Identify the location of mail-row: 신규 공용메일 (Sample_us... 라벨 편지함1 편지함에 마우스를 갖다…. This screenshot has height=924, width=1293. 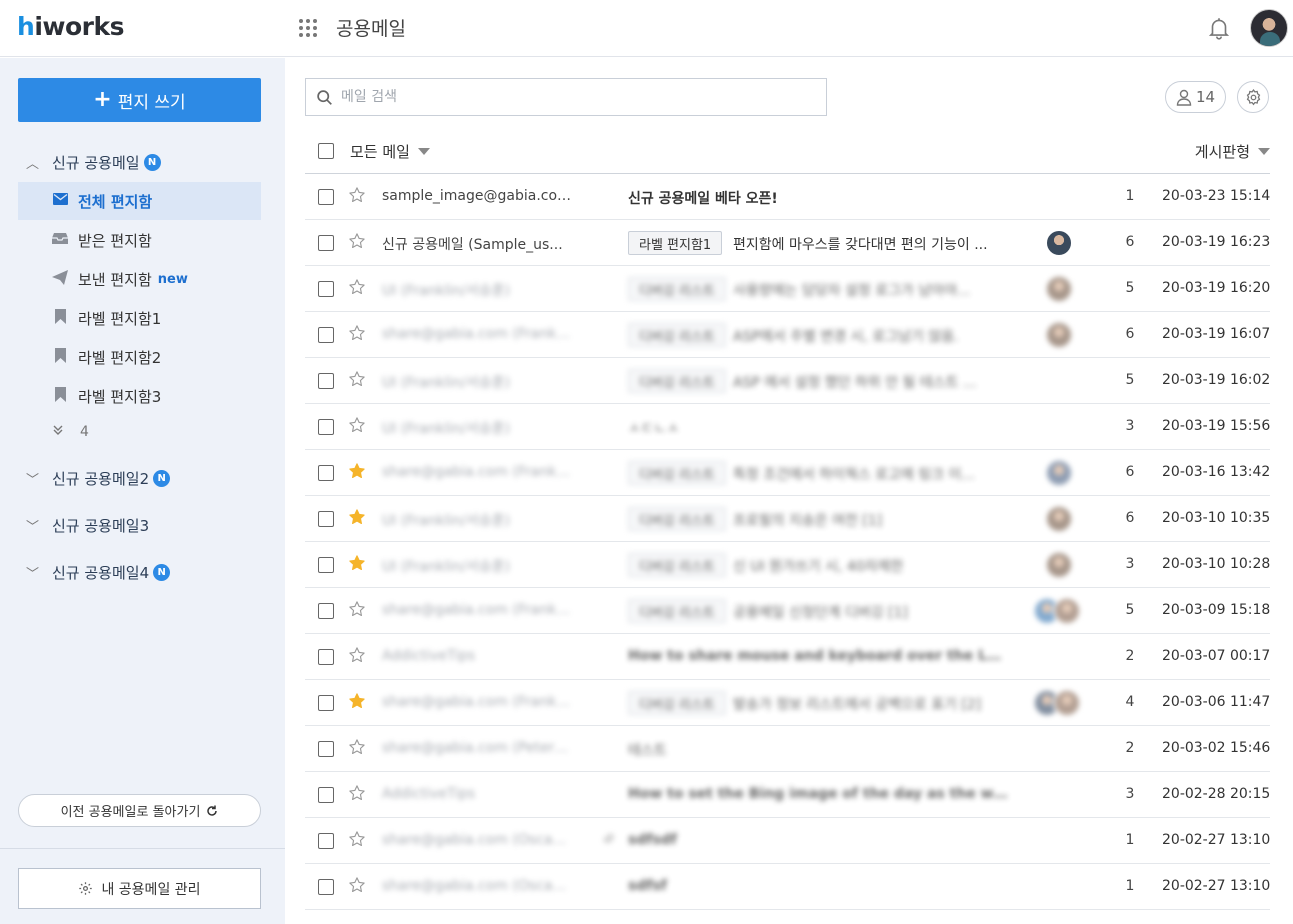
(787, 243).